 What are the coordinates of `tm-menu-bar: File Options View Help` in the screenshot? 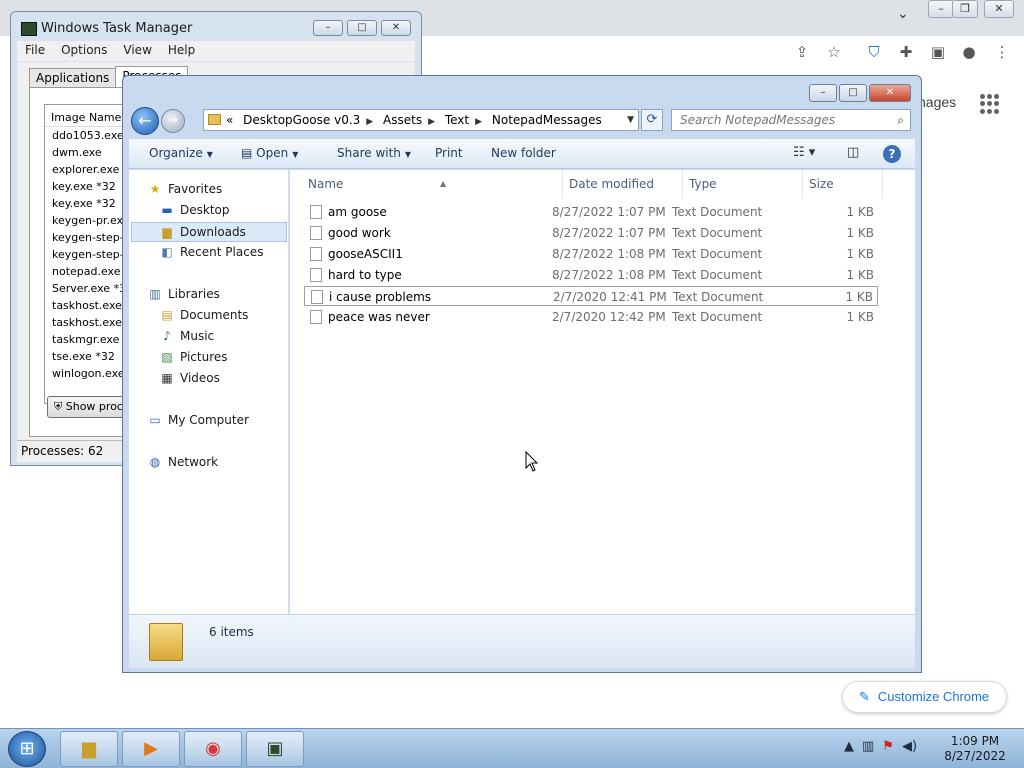 It's located at (216, 51).